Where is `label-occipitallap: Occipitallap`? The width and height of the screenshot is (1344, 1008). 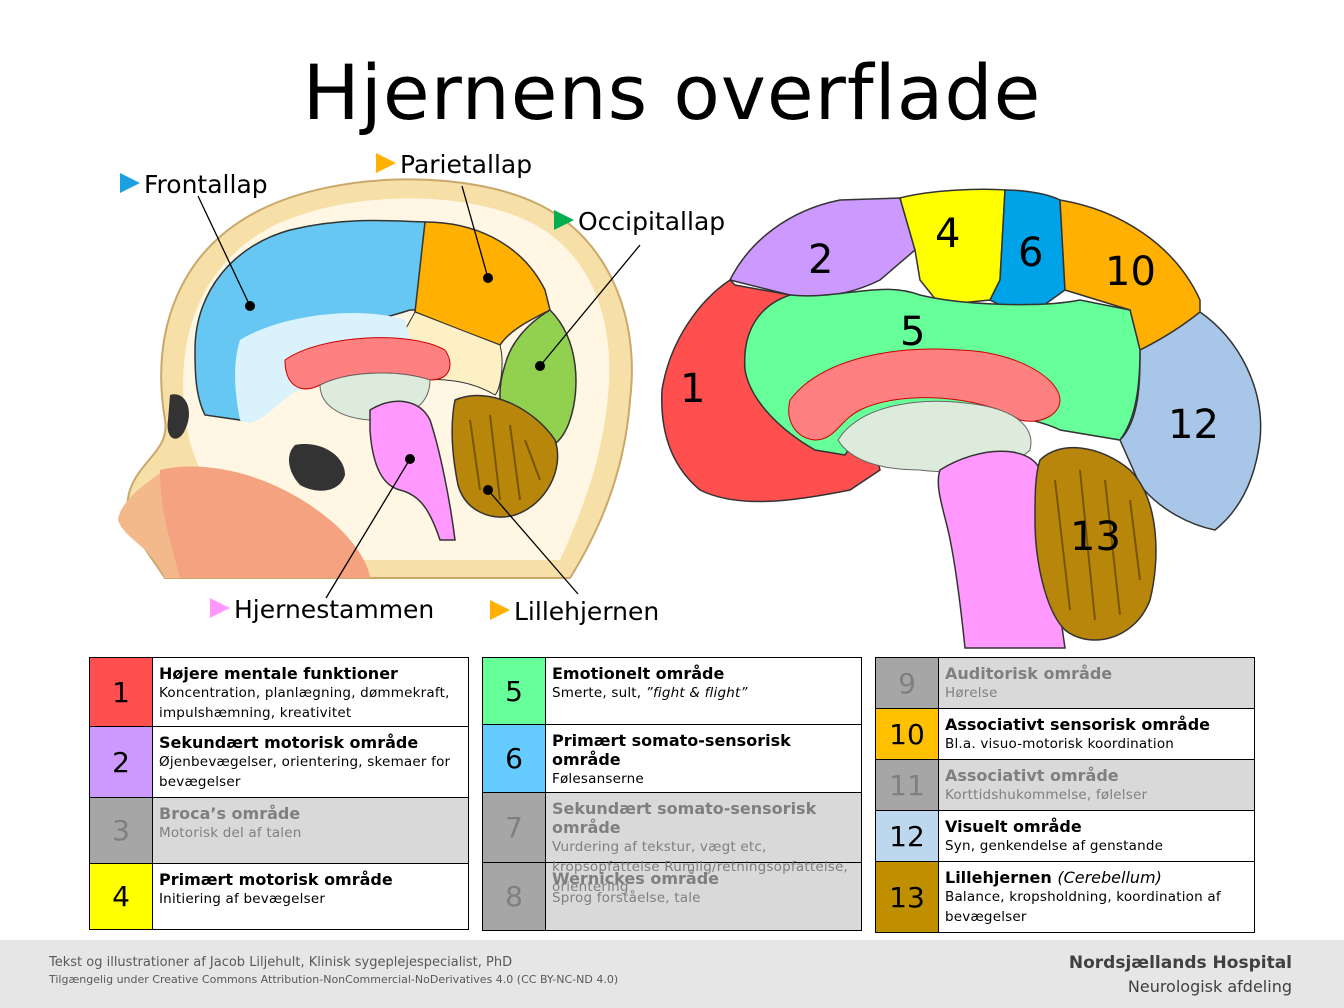
label-occipitallap: Occipitallap is located at coordinates (639, 221).